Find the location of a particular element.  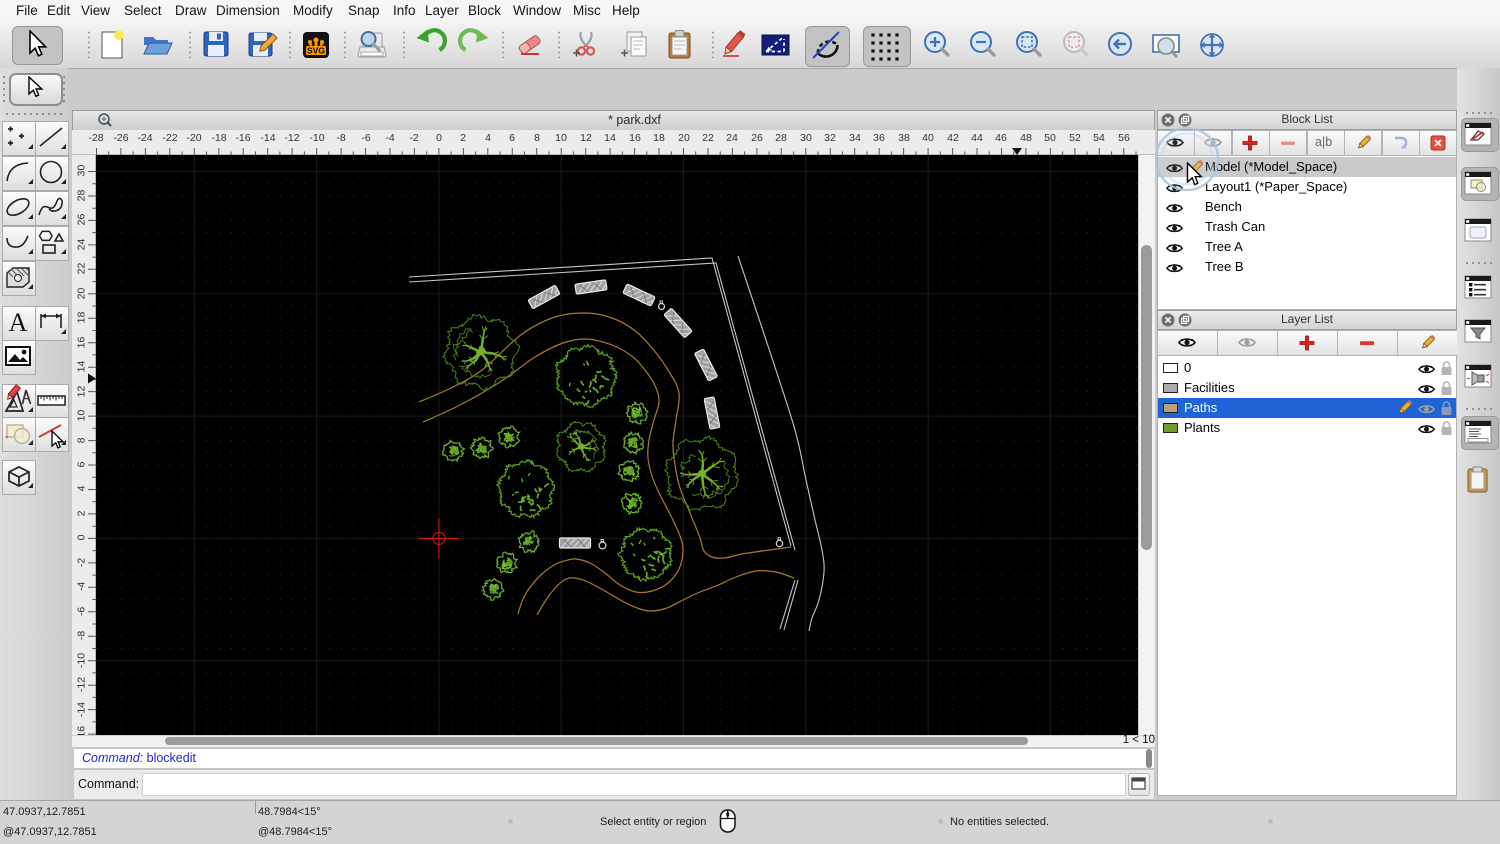

svg-text: SVG is located at coordinates (316, 51).